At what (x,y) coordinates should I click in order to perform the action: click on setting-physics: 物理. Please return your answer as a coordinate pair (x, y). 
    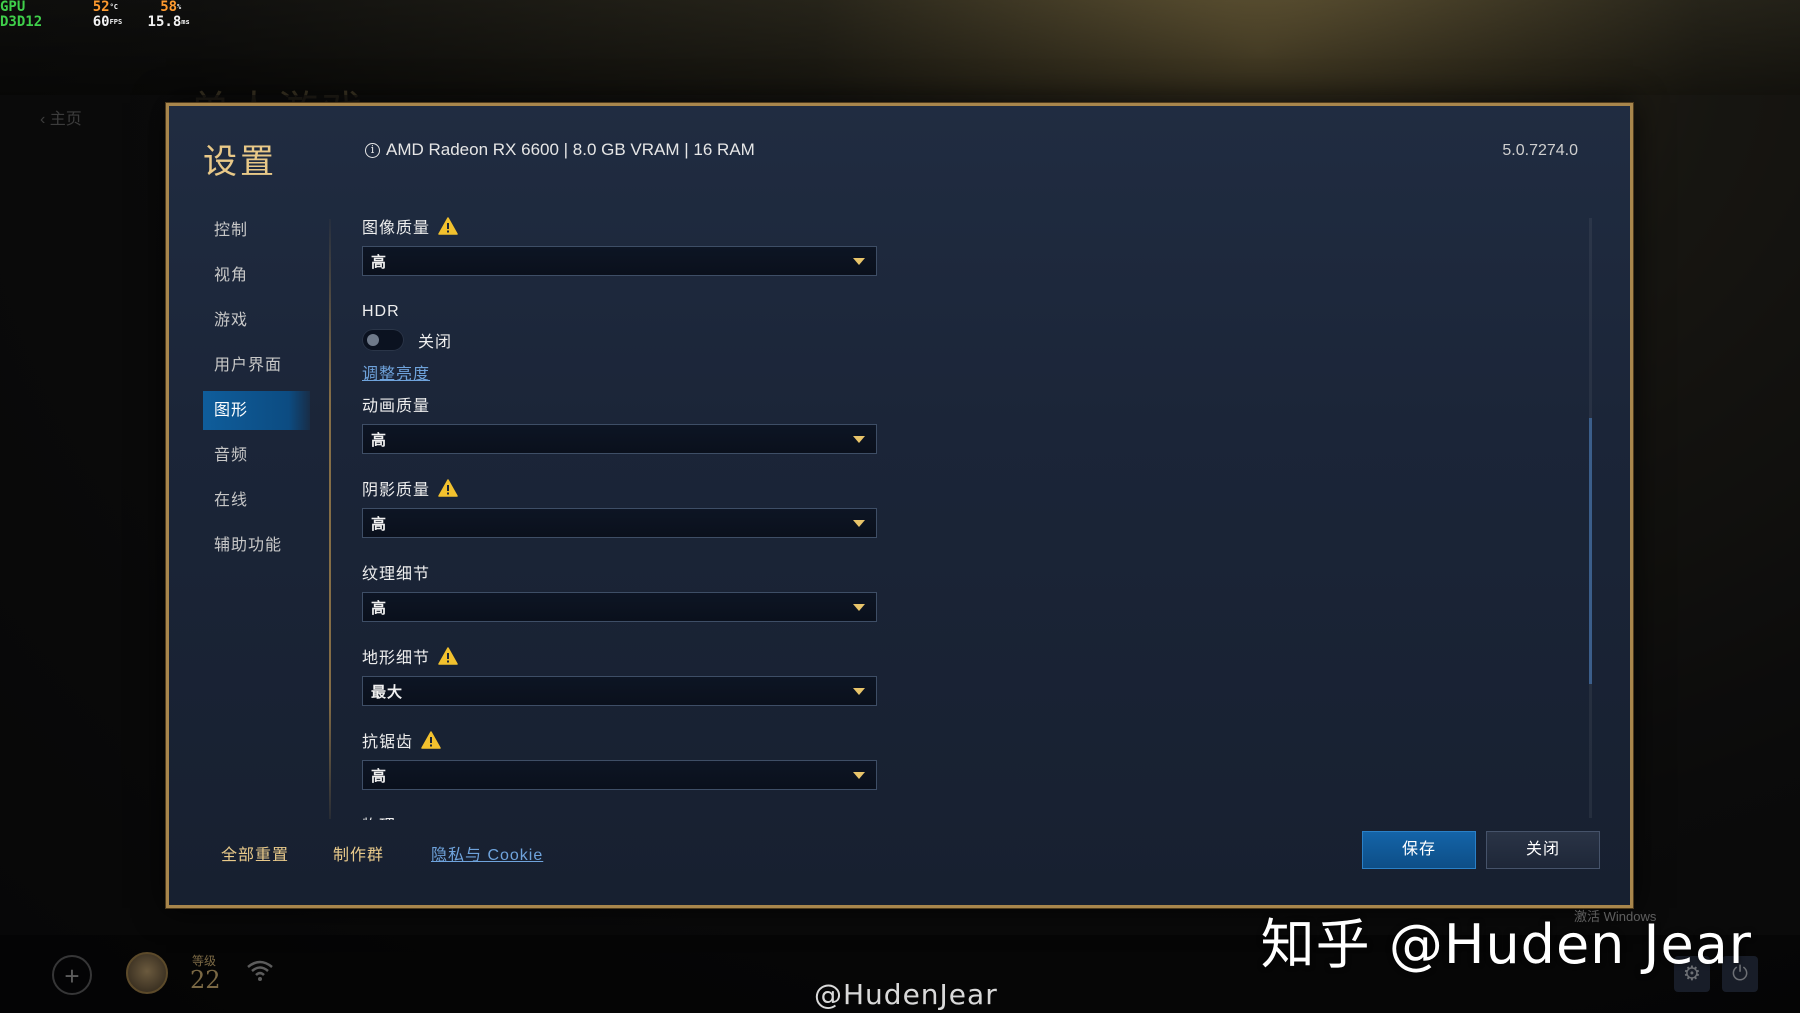
    Looking at the image, I should click on (622, 816).